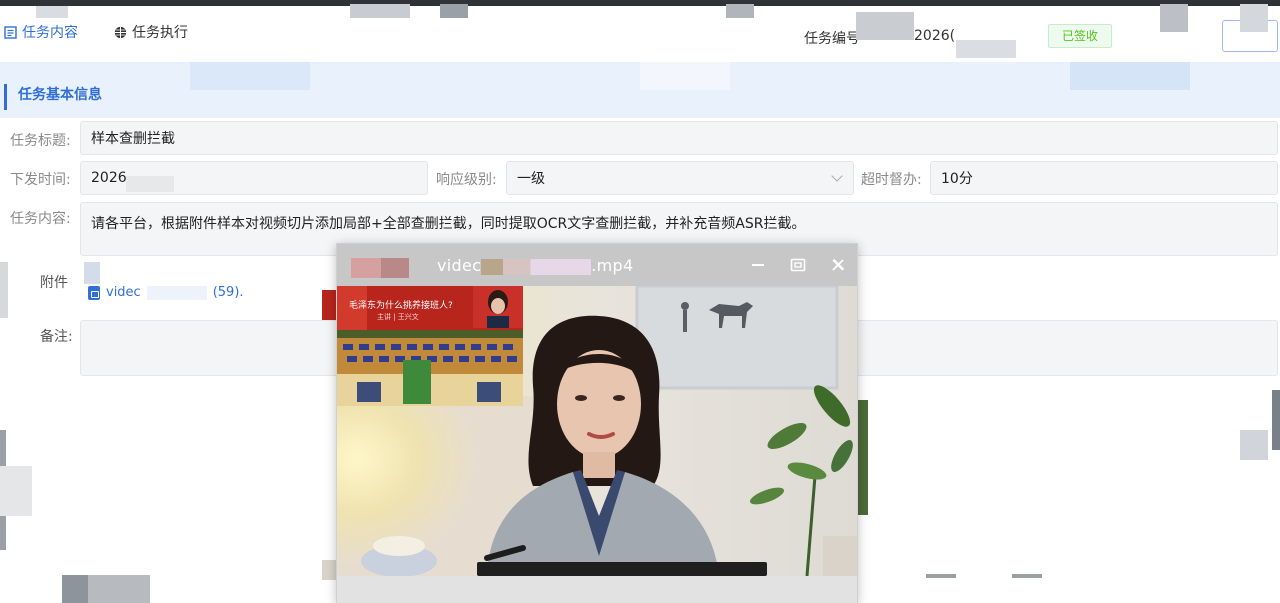 The image size is (1280, 603). I want to click on top-bar: 任务内容 任务执行 任务编号 2026( 已签收, so click(640, 31).